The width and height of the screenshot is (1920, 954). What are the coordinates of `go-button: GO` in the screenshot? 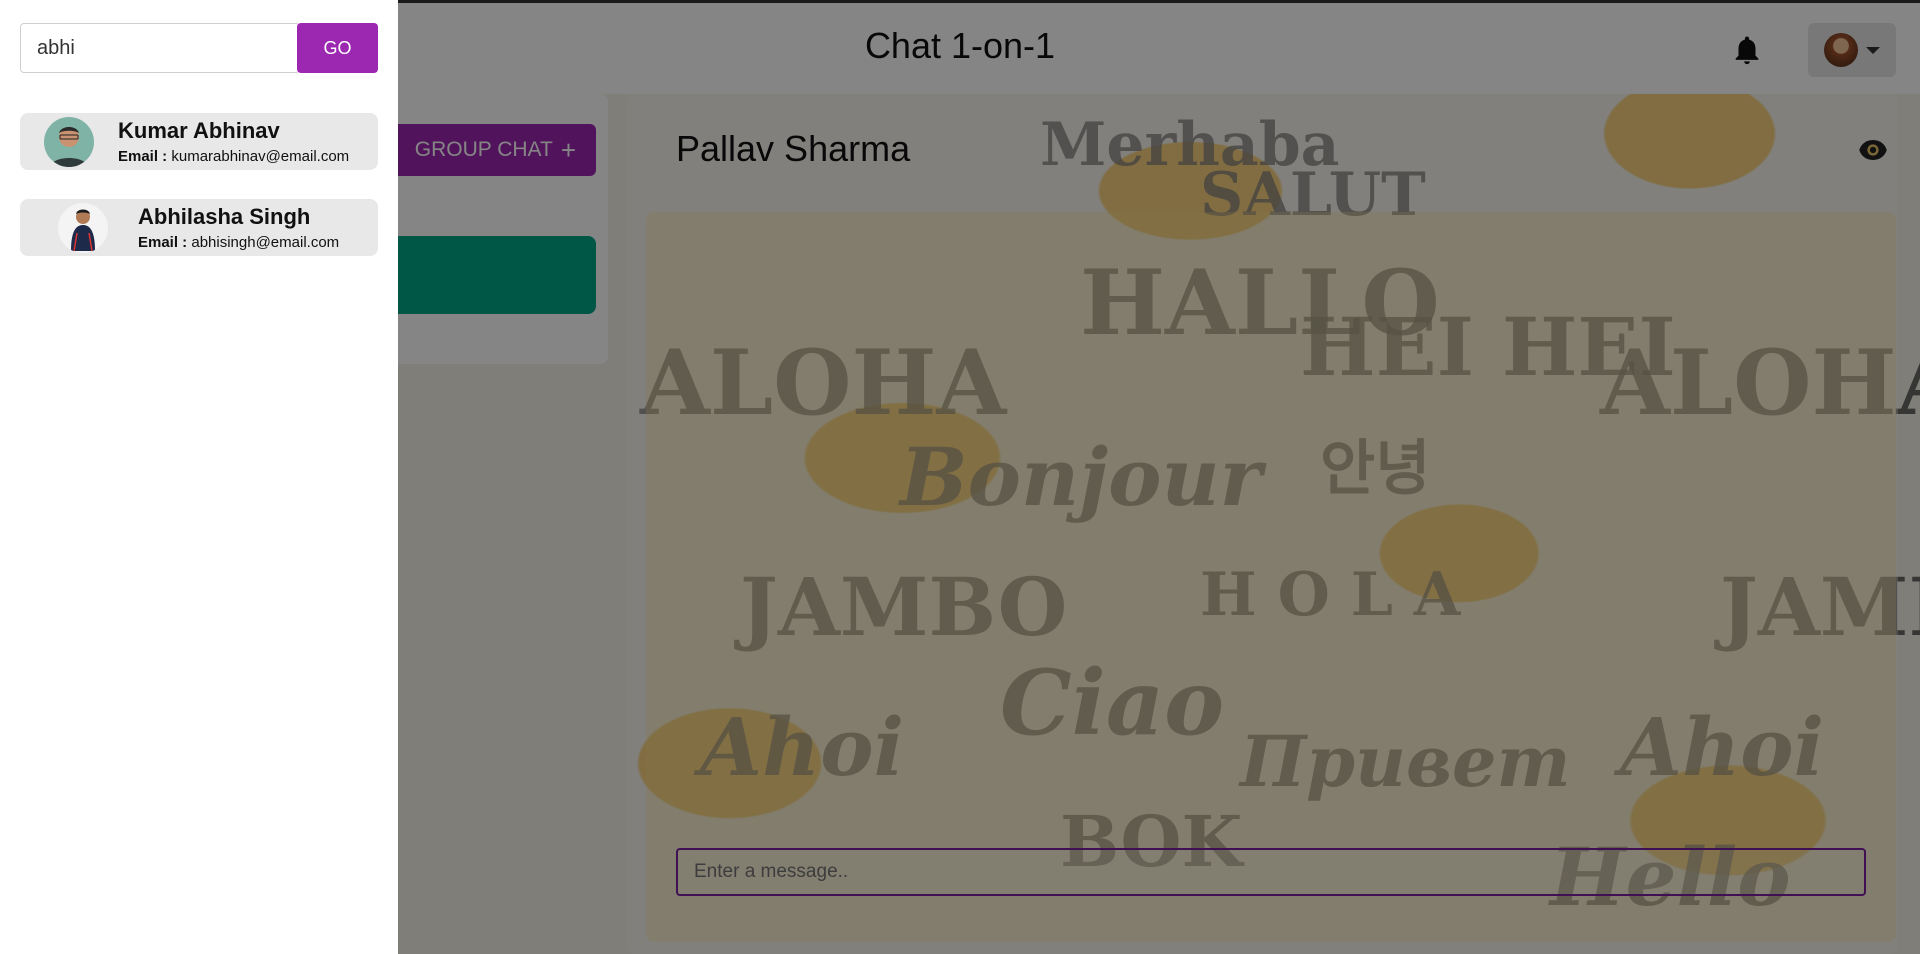 It's located at (337, 48).